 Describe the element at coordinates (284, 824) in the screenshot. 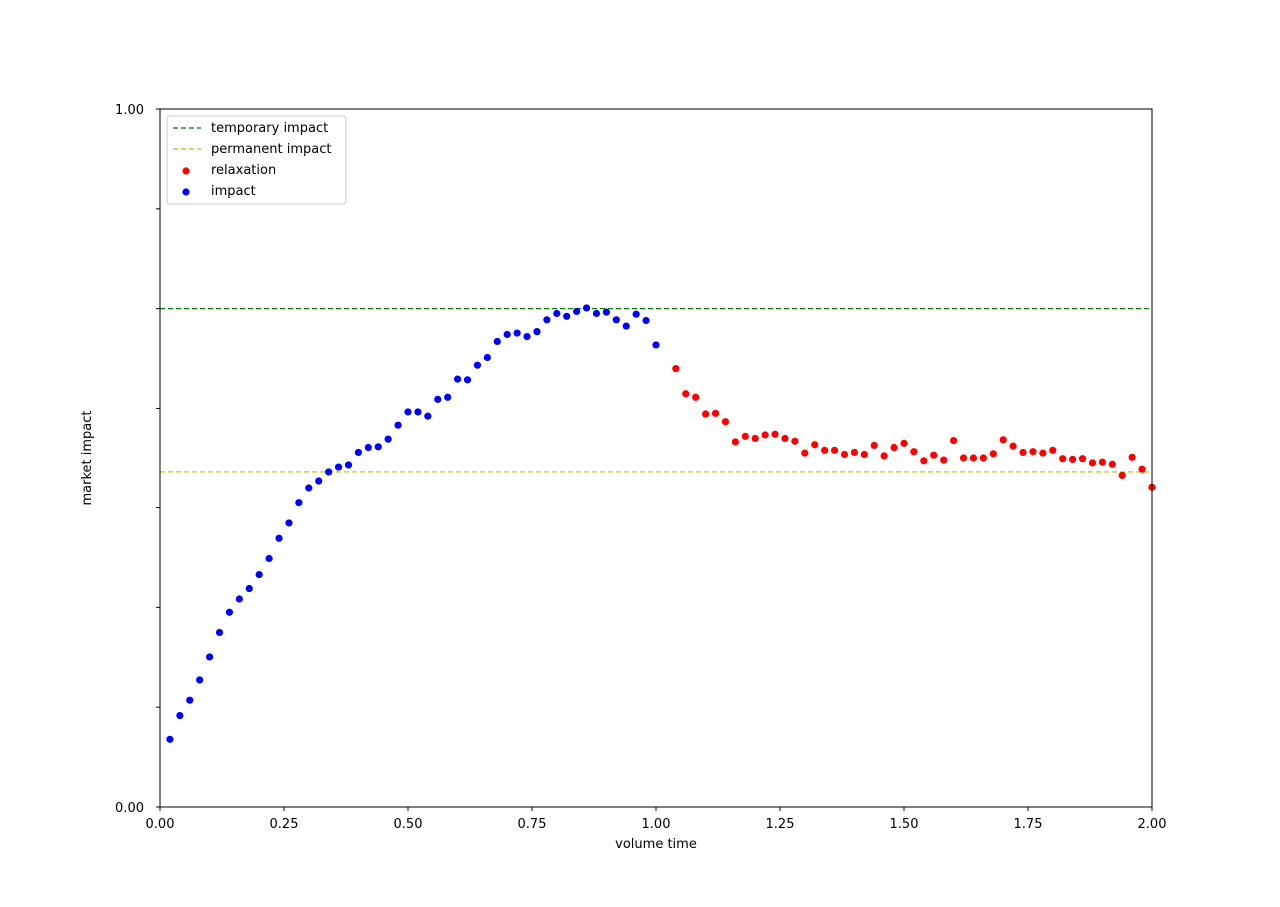

I see `x-tick-label: 0.25` at that location.